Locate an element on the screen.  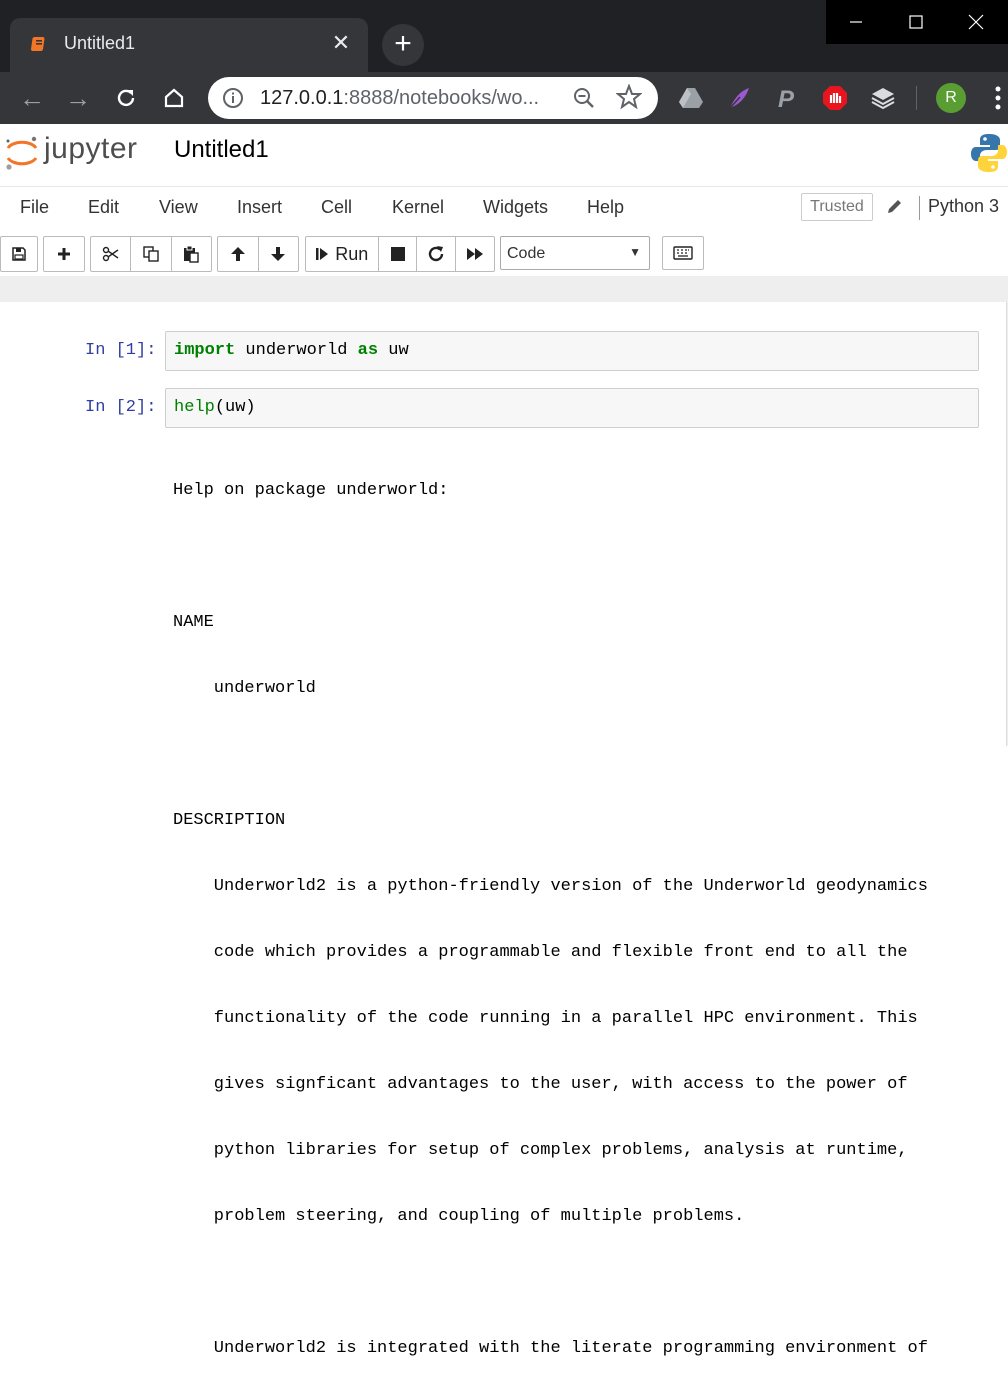
close-window-icon is located at coordinates (976, 22).